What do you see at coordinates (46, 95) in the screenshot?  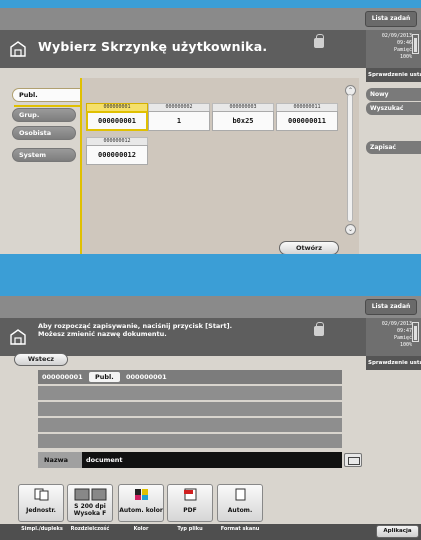 I see `tab-public: Publ.` at bounding box center [46, 95].